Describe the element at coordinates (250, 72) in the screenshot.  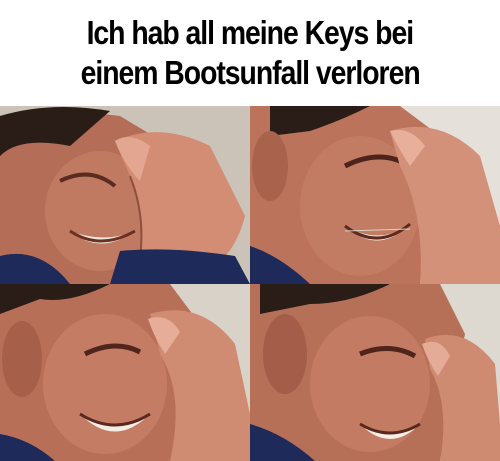
I see `caption-line-2: einem Bootsunfall verloren` at that location.